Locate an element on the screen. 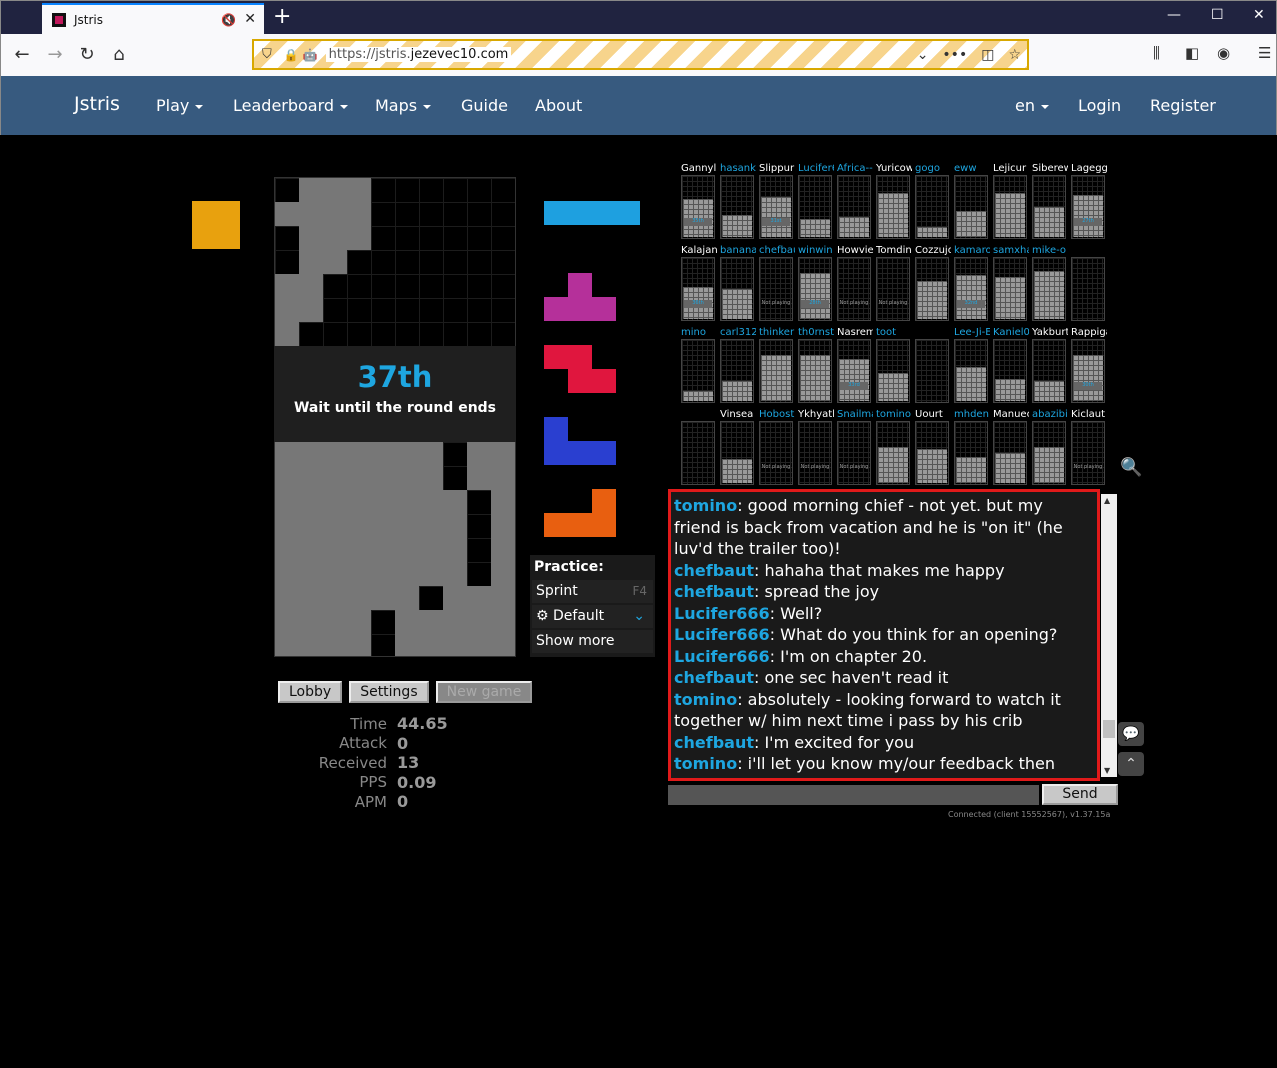 The height and width of the screenshot is (1068, 1277). connection-status: Connected (client 15552567), v1.37.15a is located at coordinates (1029, 814).